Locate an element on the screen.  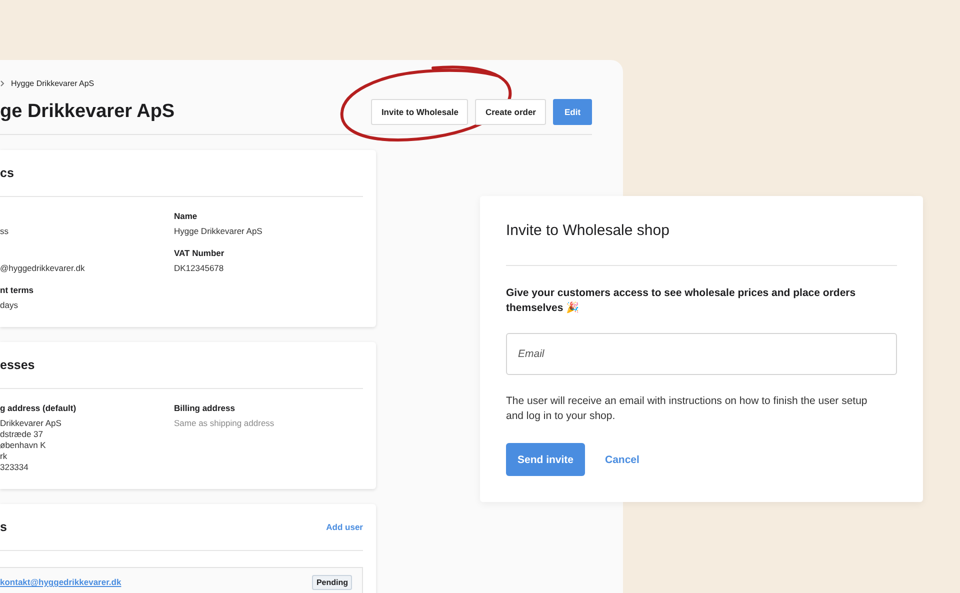
address-line: dstræde 37 is located at coordinates (22, 434).